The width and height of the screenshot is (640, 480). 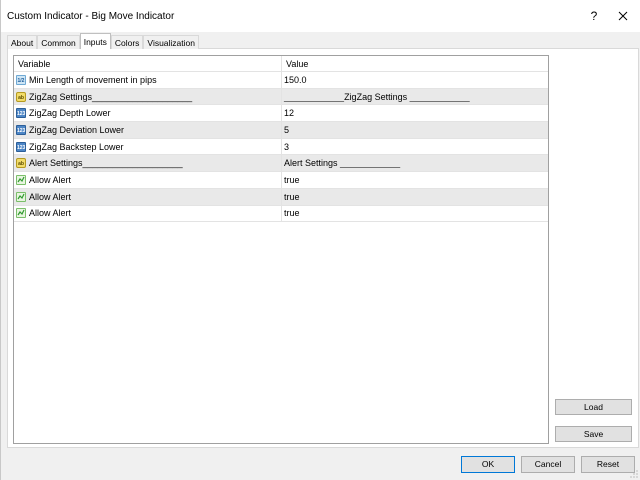 I want to click on save-button: Save, so click(x=593, y=434).